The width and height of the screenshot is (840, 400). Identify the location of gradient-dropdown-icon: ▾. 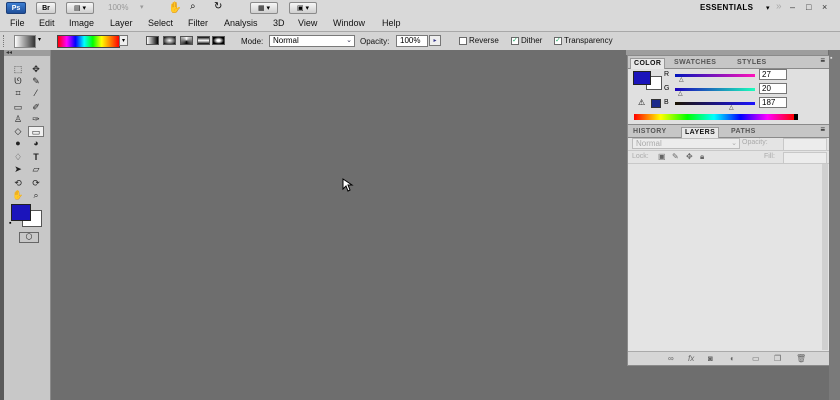
(123, 40).